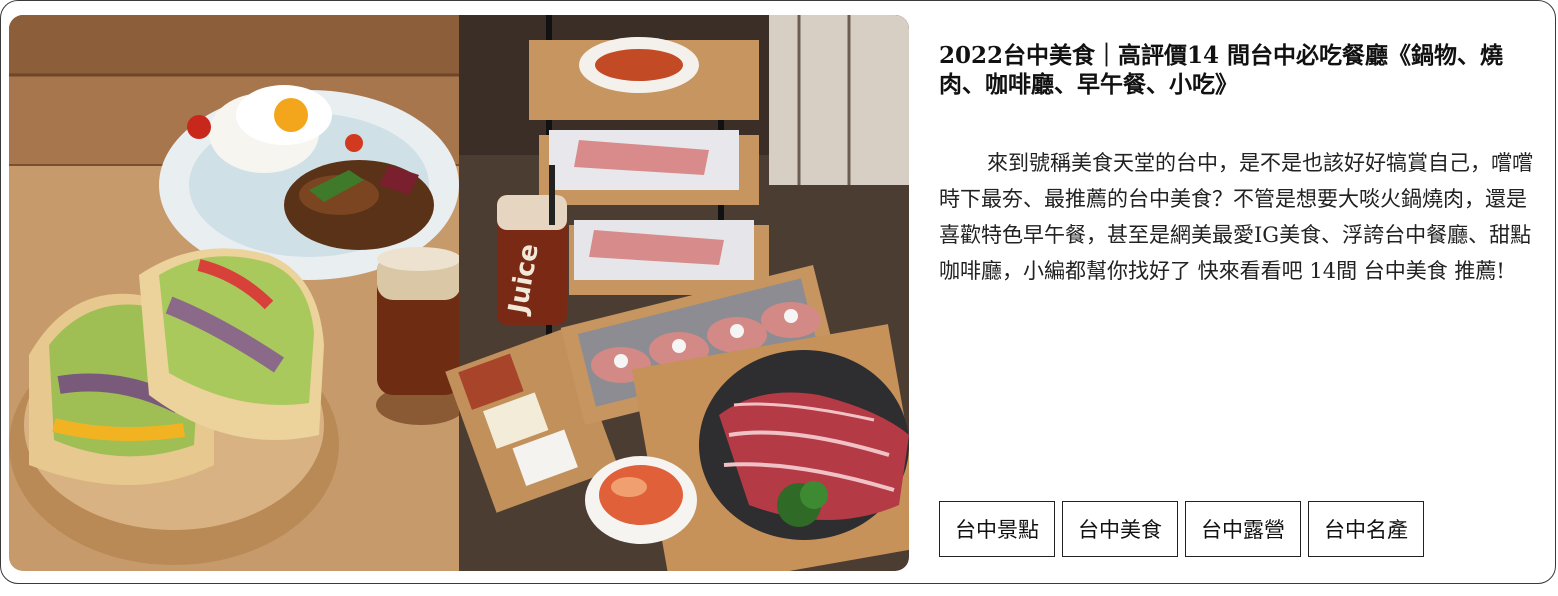  What do you see at coordinates (997, 529) in the screenshot?
I see `tag-taichung-attractions: 台中景點` at bounding box center [997, 529].